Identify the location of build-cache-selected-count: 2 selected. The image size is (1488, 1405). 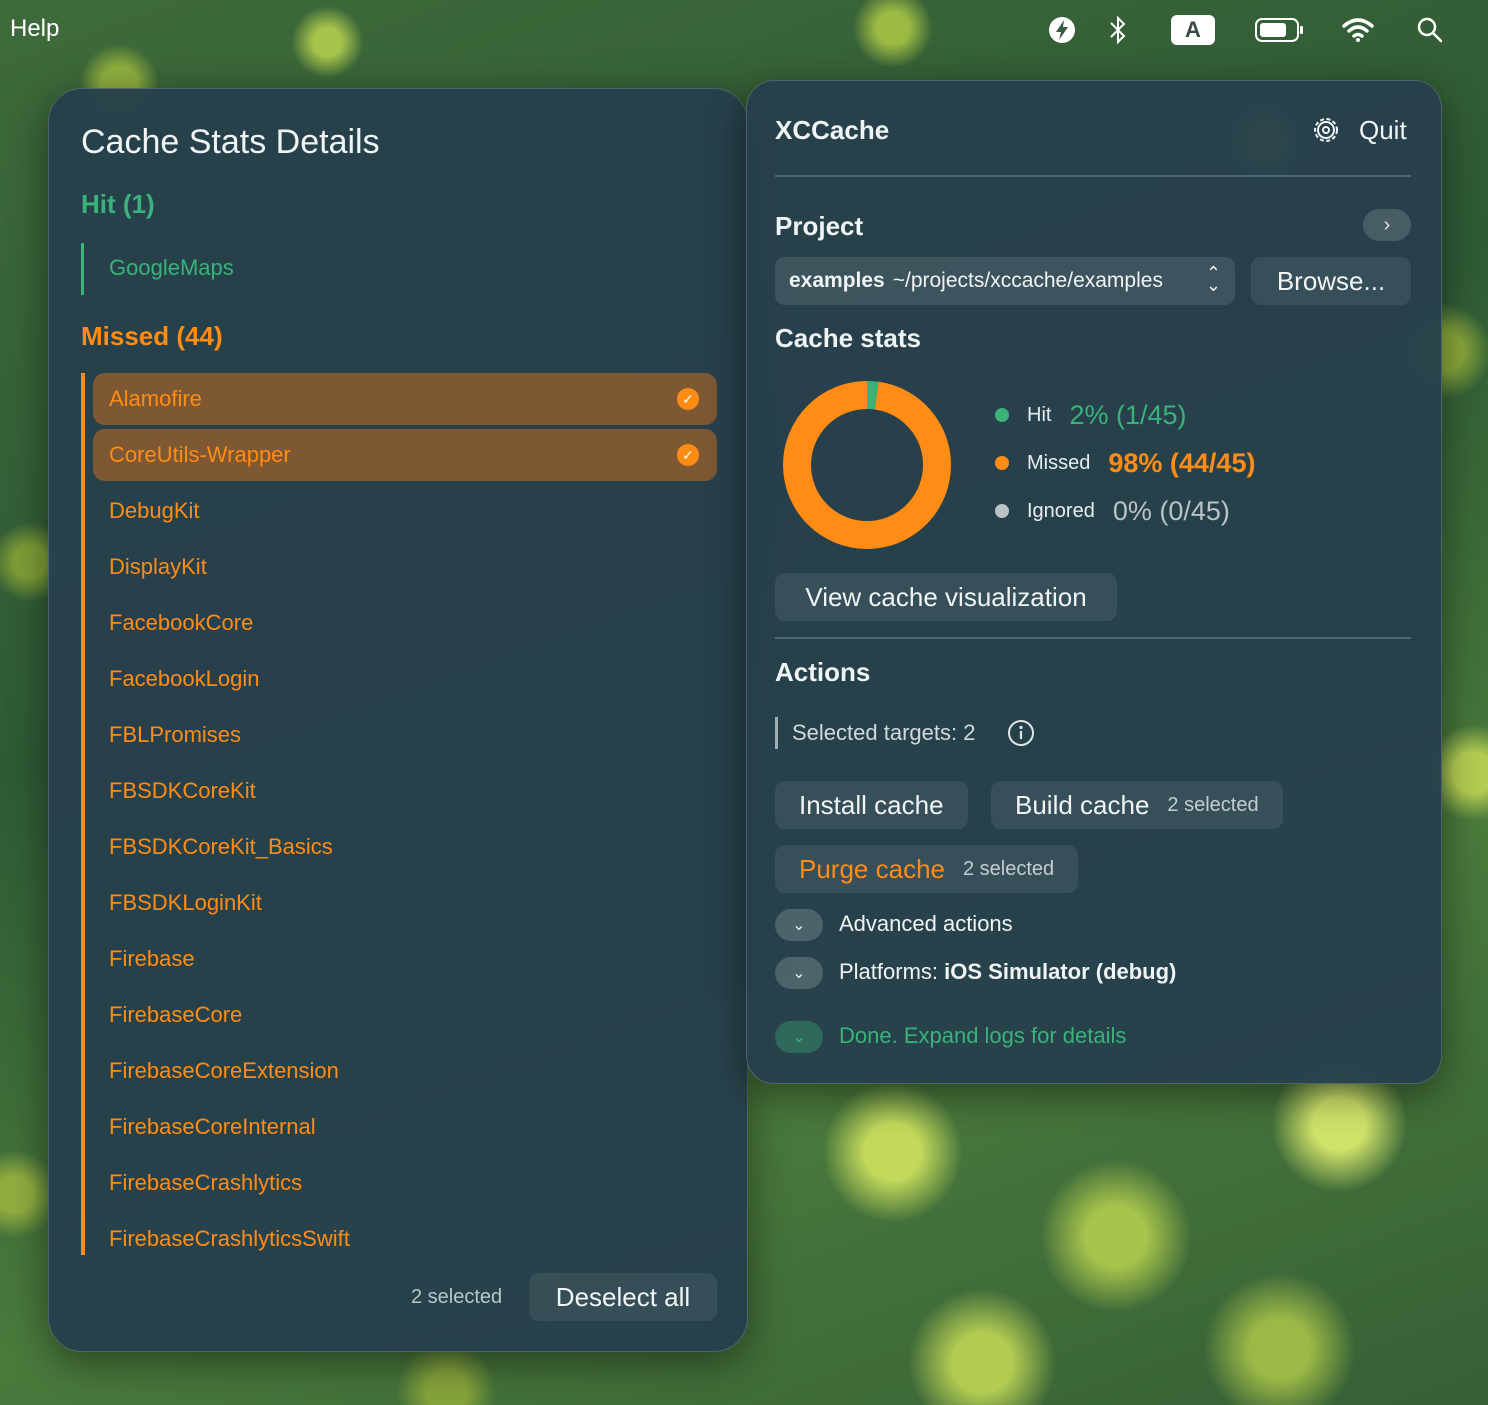
(1213, 804).